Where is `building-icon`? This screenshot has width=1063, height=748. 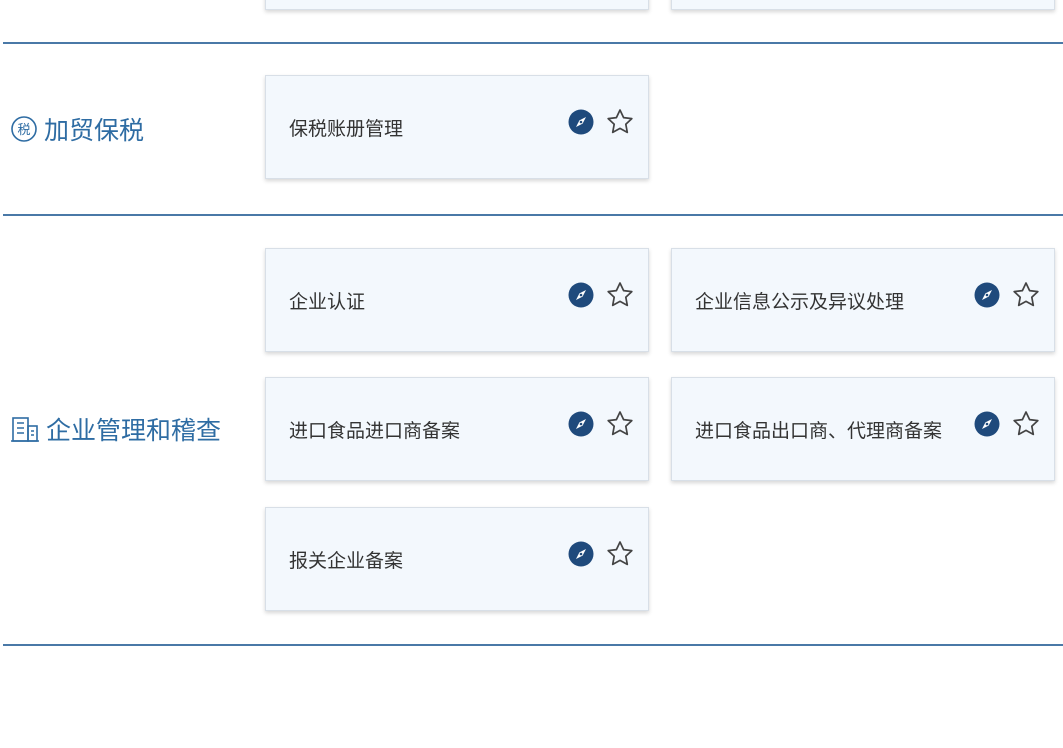 building-icon is located at coordinates (25, 429).